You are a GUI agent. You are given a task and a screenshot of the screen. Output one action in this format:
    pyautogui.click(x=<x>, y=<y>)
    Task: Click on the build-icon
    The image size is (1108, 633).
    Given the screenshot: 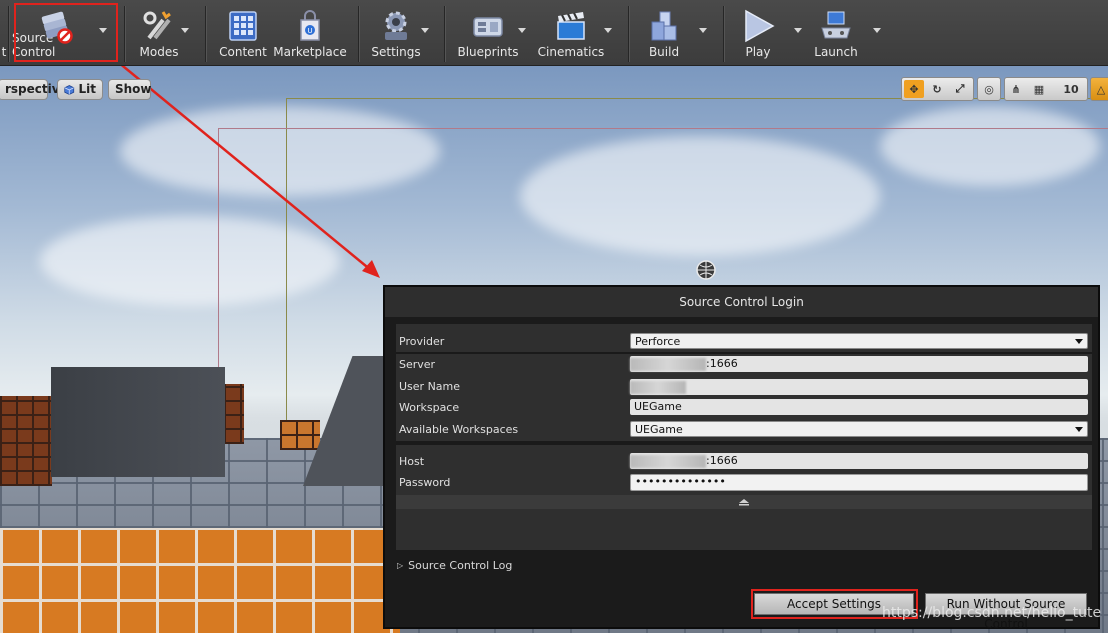 What is the action you would take?
    pyautogui.click(x=664, y=26)
    